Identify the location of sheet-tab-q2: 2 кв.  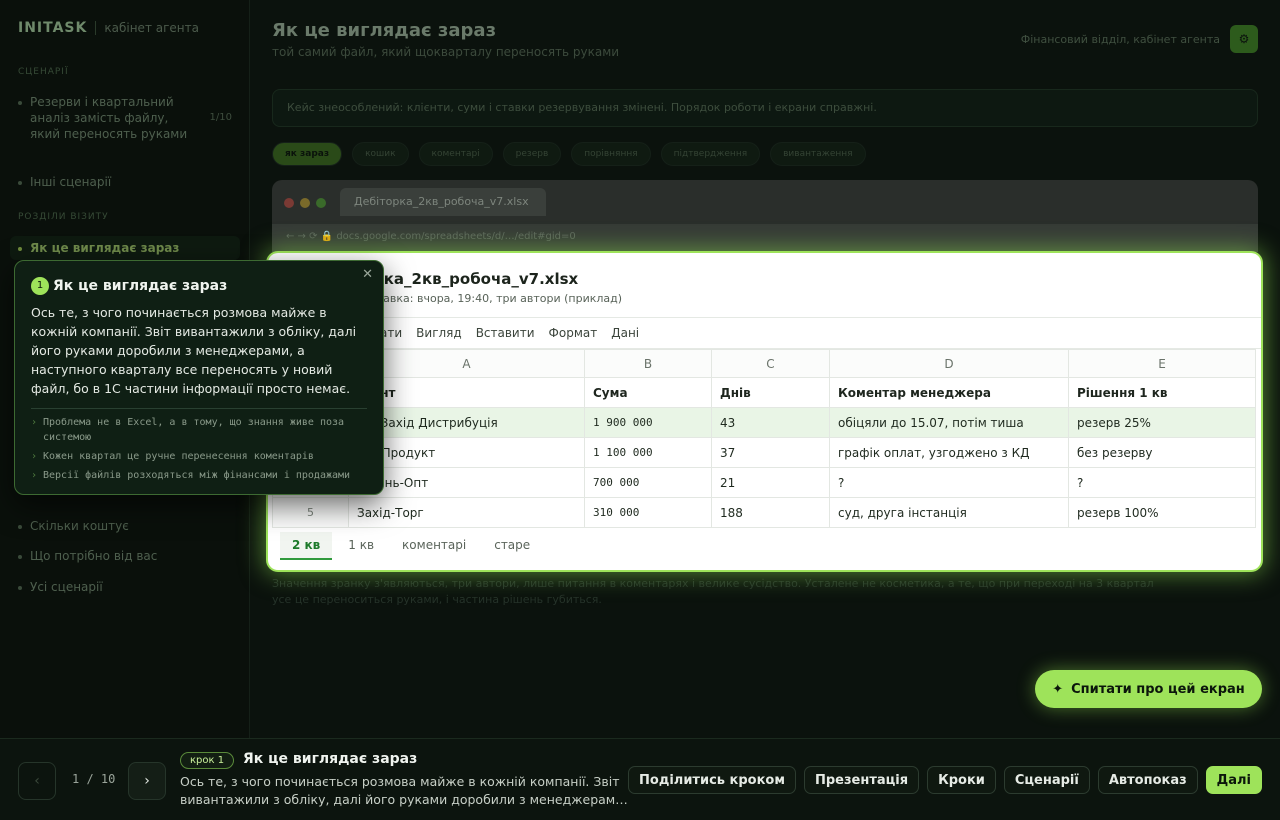
(306, 546).